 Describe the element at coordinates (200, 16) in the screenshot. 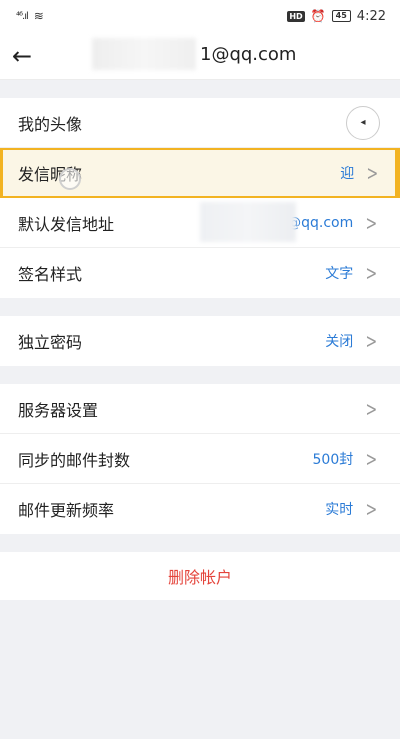

I see `status-bar: ⁴⁶.ıl ≋ HD ⏰ 45 4:22` at that location.